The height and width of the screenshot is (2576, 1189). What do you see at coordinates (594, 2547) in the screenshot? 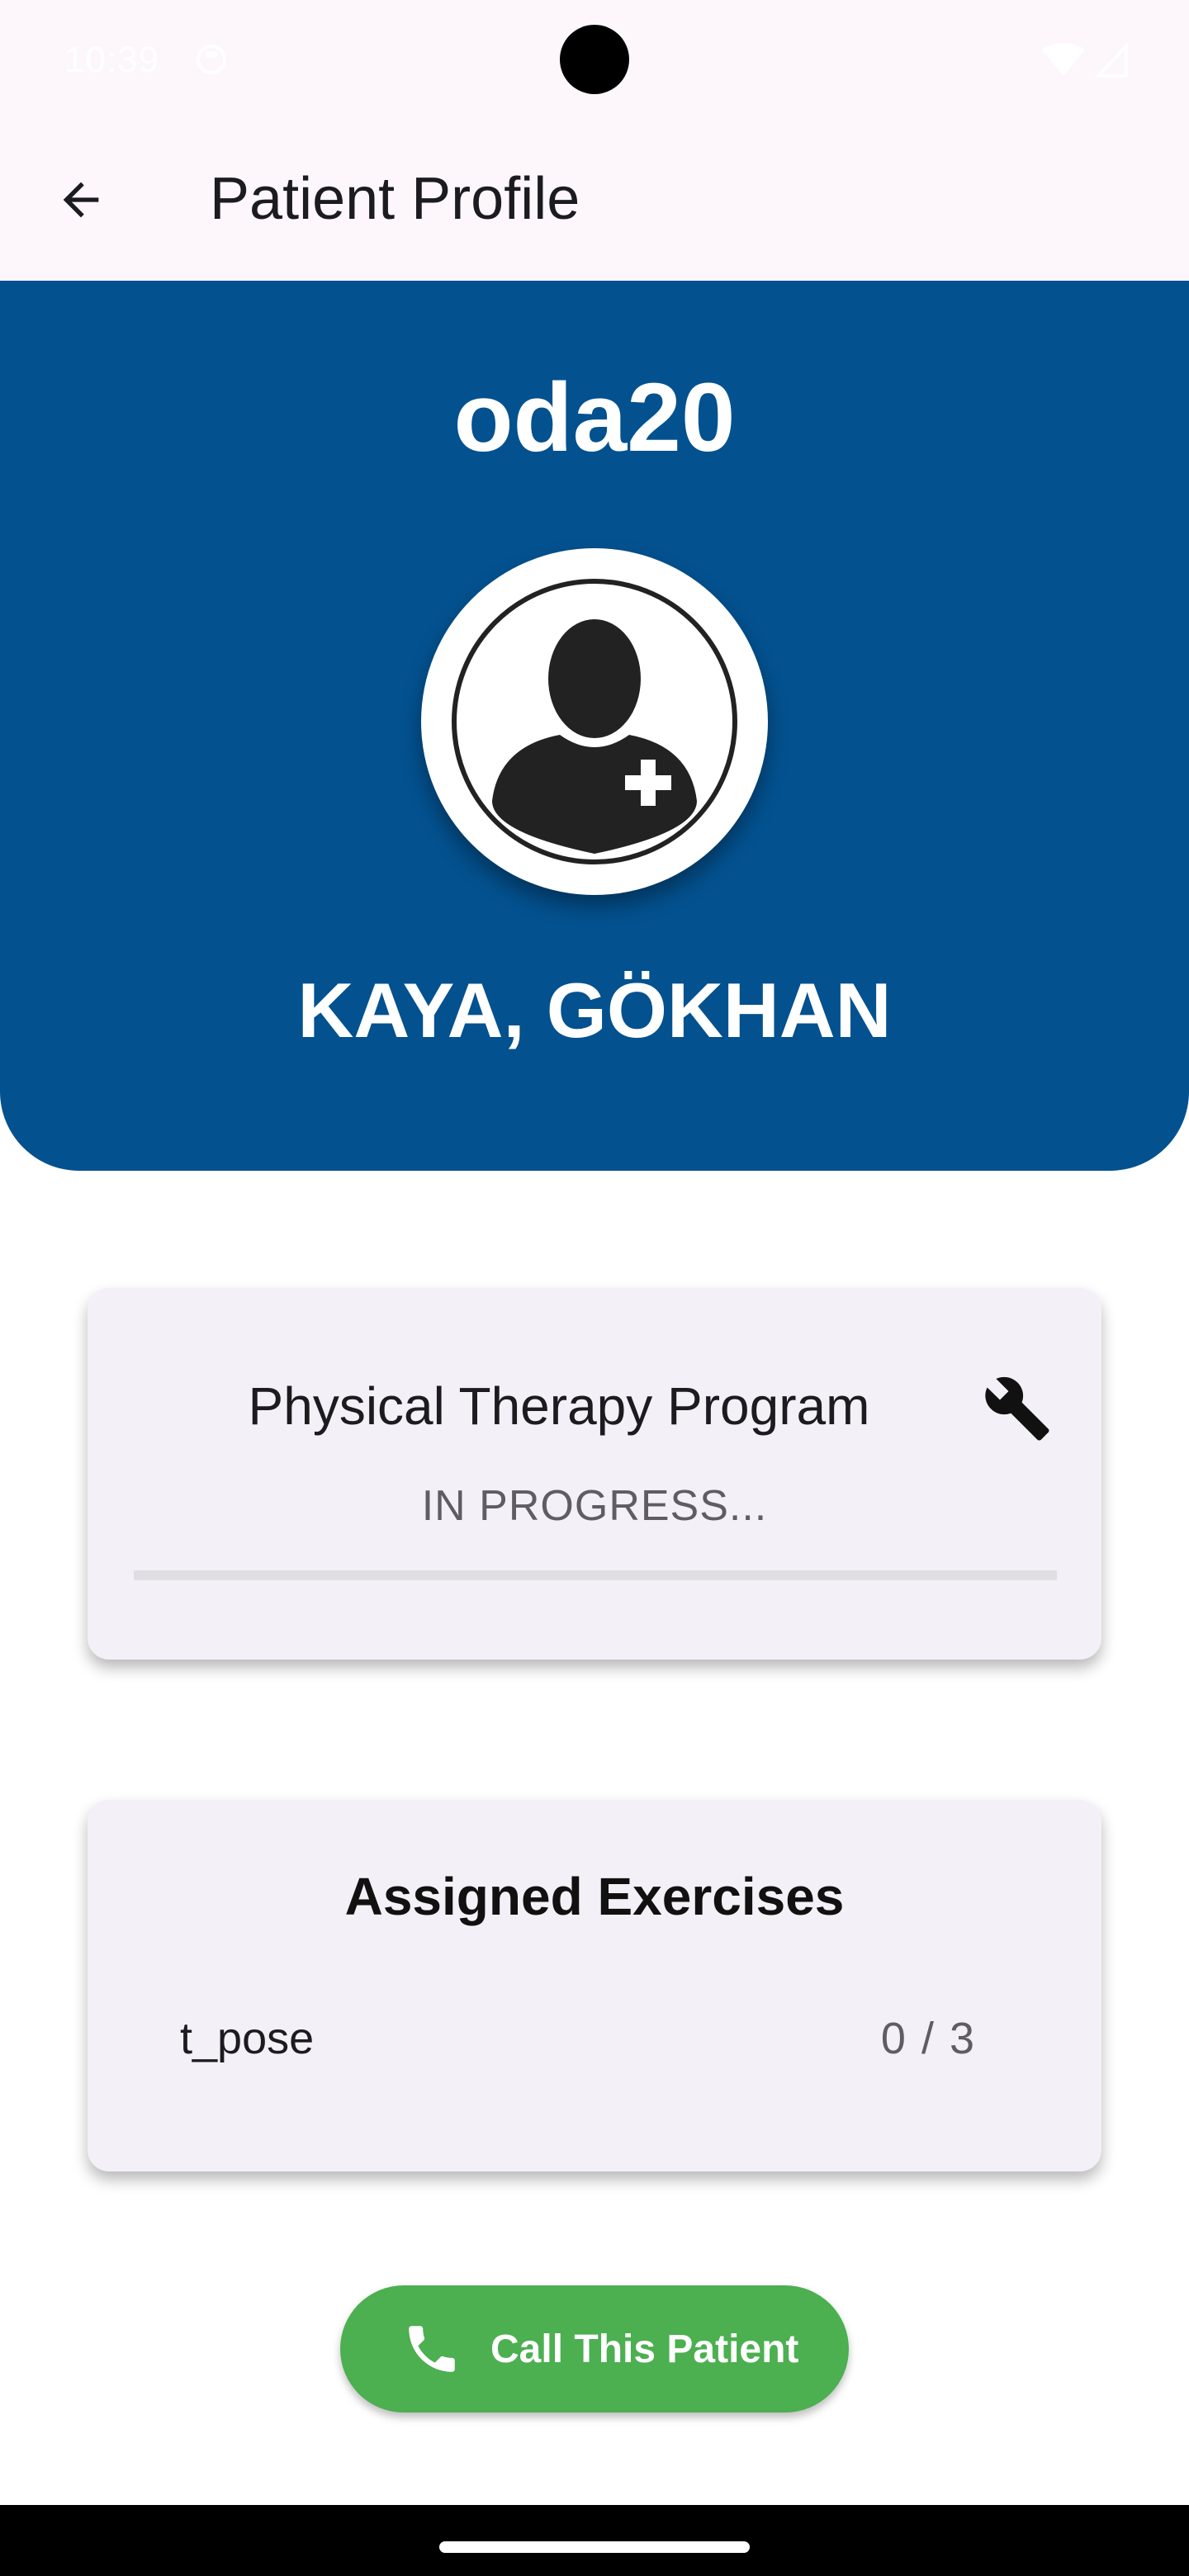
I see `home-indicator` at bounding box center [594, 2547].